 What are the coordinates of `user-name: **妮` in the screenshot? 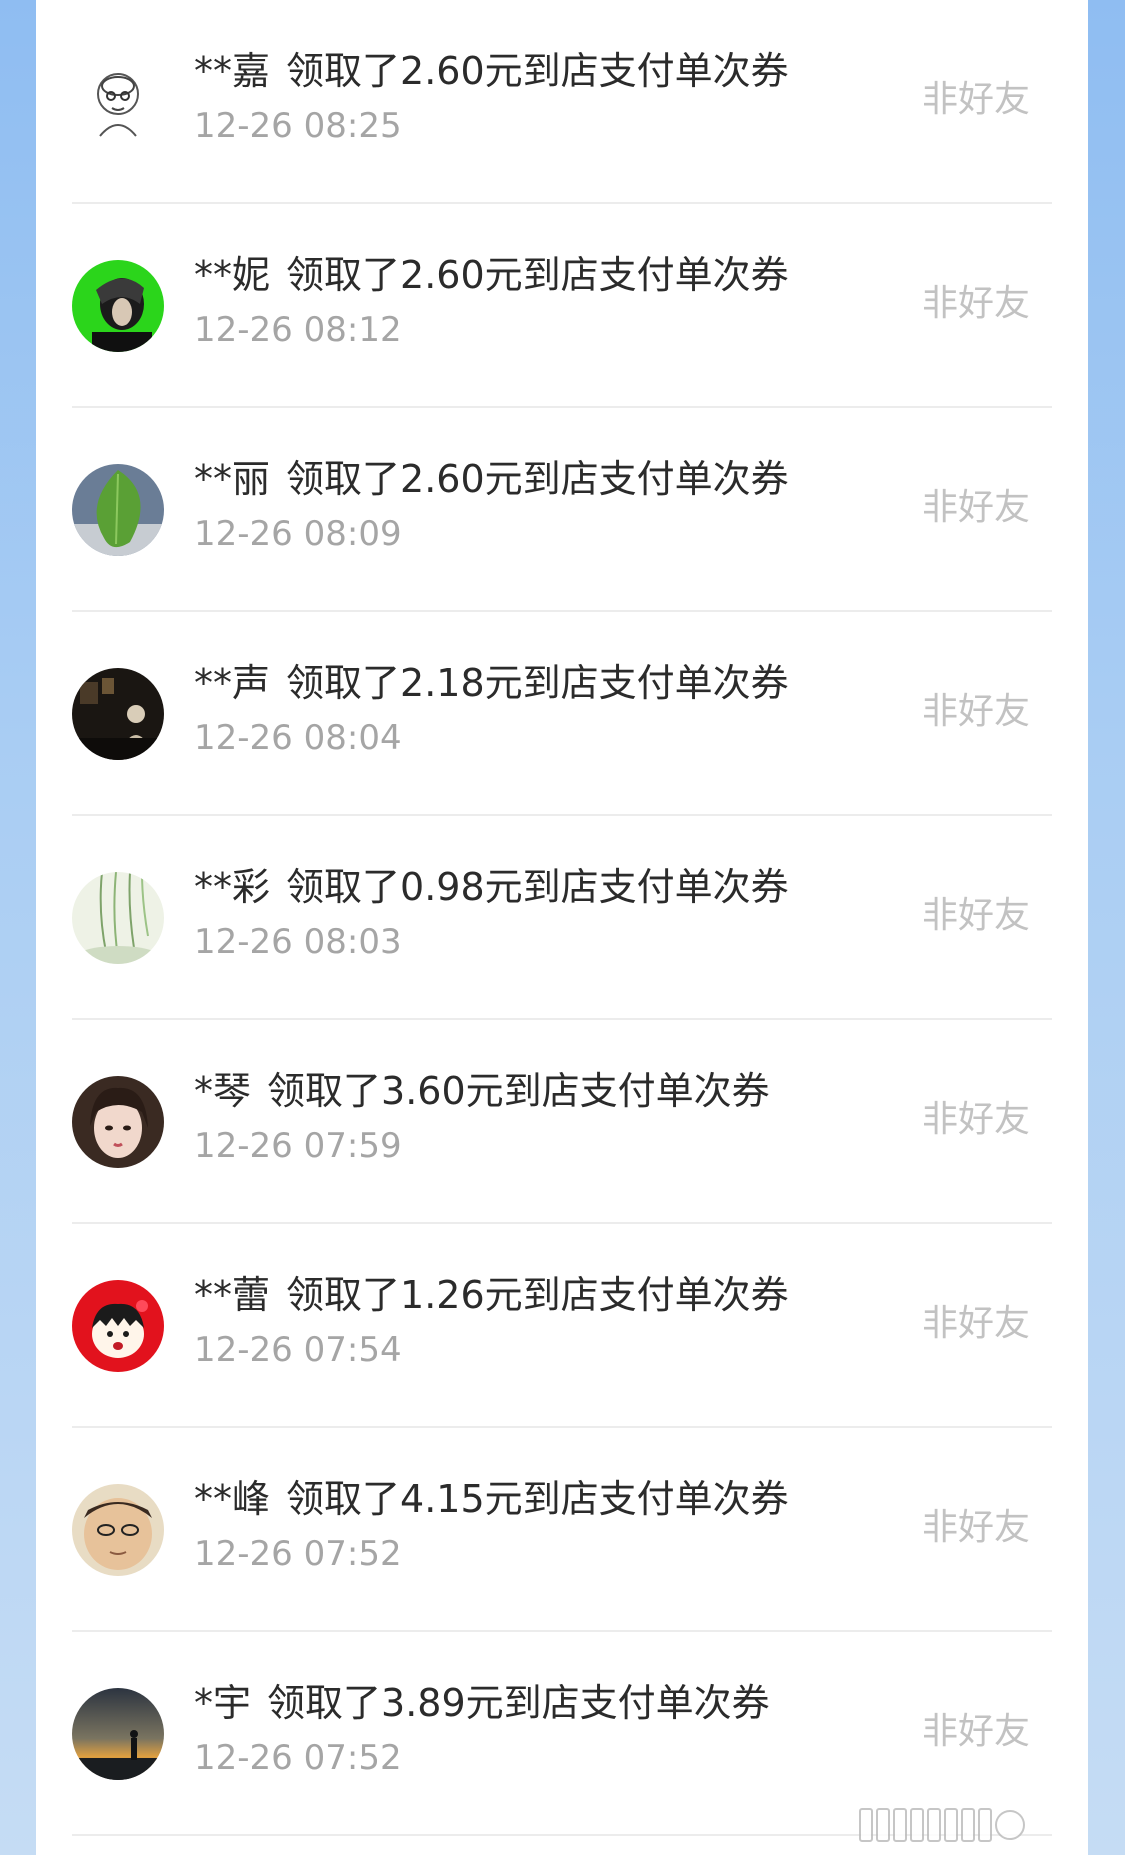 It's located at (232, 275).